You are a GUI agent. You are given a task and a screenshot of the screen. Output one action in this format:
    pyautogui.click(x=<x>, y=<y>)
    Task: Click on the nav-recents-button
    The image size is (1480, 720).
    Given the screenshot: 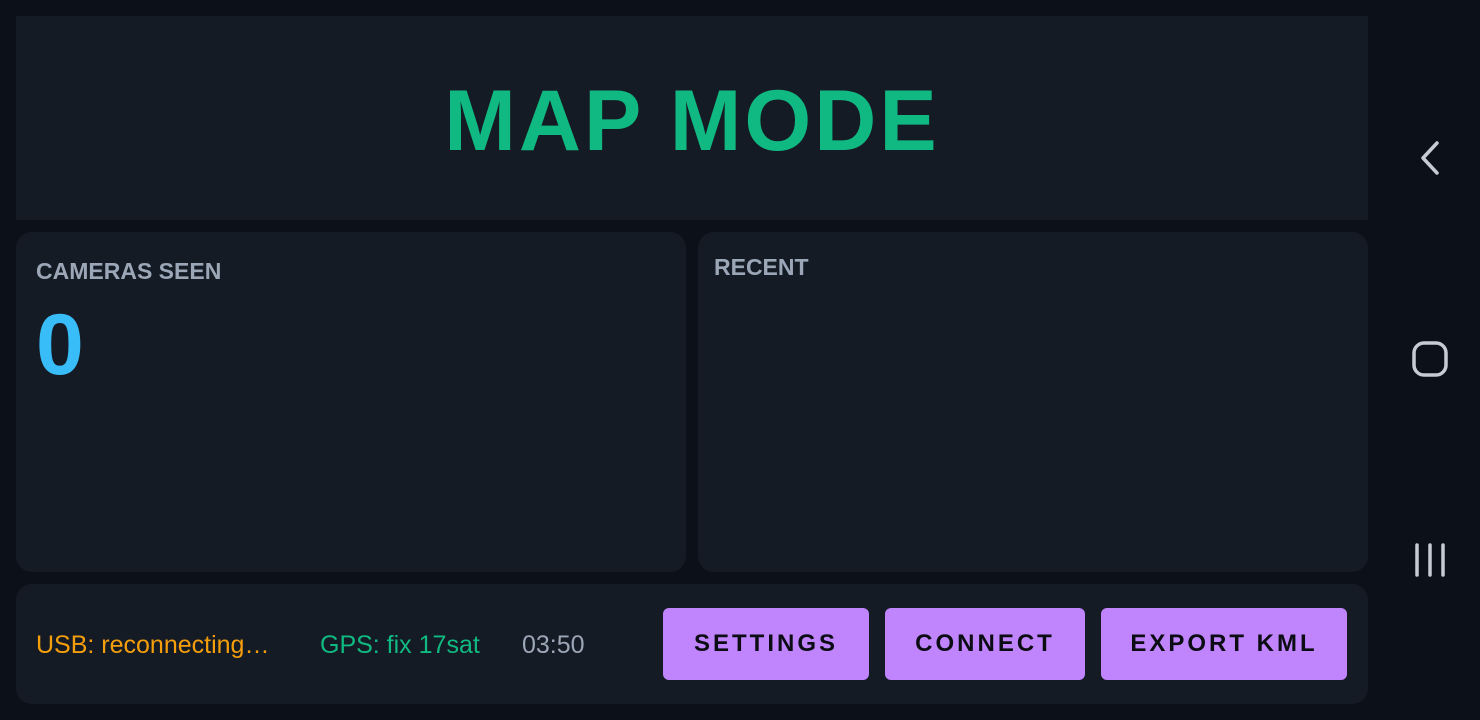 What is the action you would take?
    pyautogui.click(x=1430, y=560)
    